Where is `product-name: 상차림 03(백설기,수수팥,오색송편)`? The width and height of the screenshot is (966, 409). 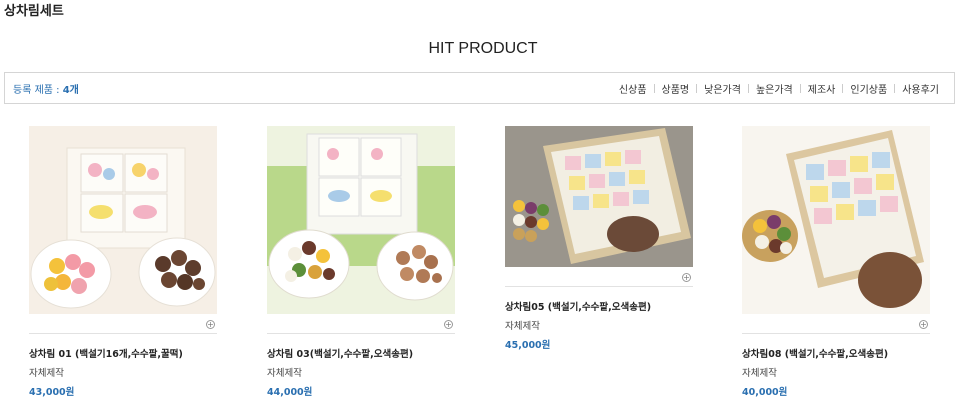
product-name: 상차림 03(백설기,수수팥,오색송편) is located at coordinates (361, 353).